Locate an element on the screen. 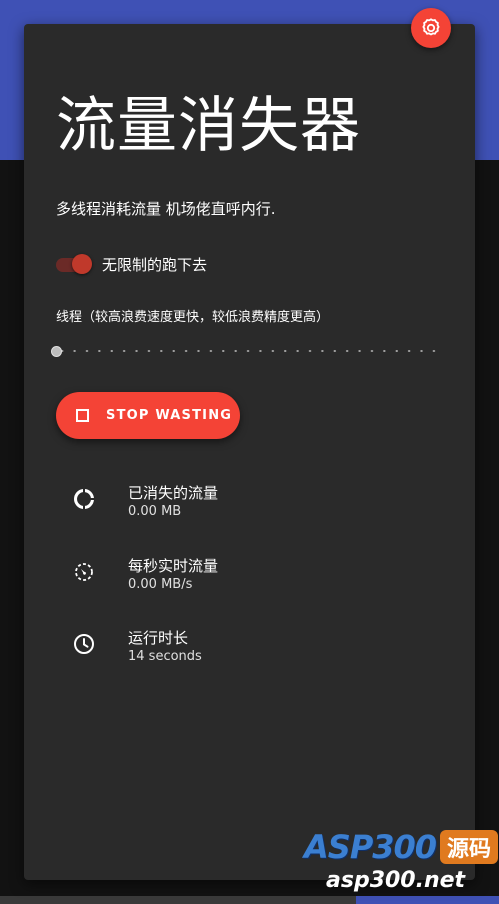 The height and width of the screenshot is (904, 499). settings-button is located at coordinates (431, 28).